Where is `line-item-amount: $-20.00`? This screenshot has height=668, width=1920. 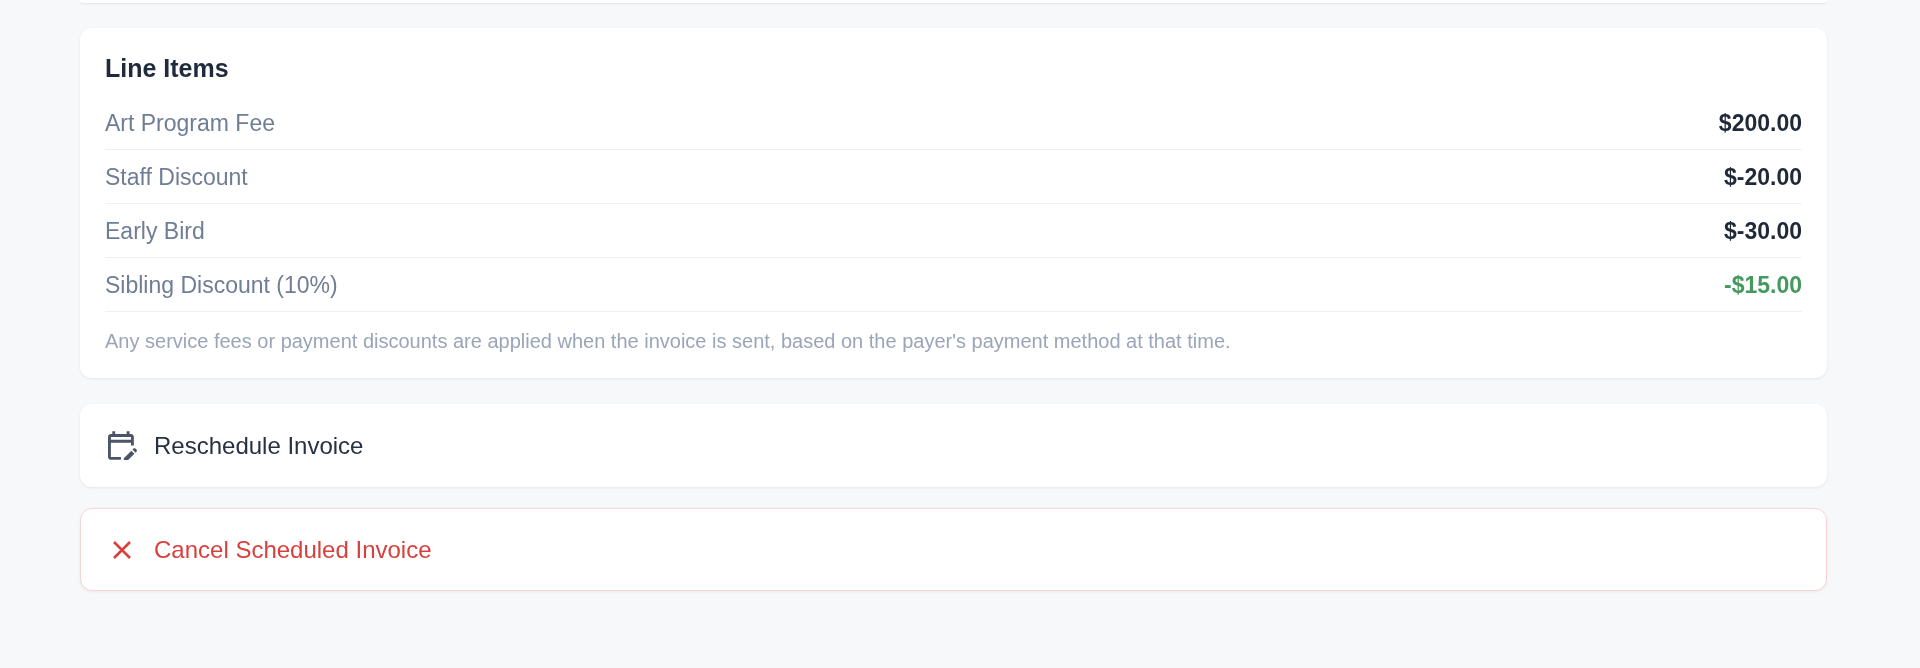 line-item-amount: $-20.00 is located at coordinates (1763, 176).